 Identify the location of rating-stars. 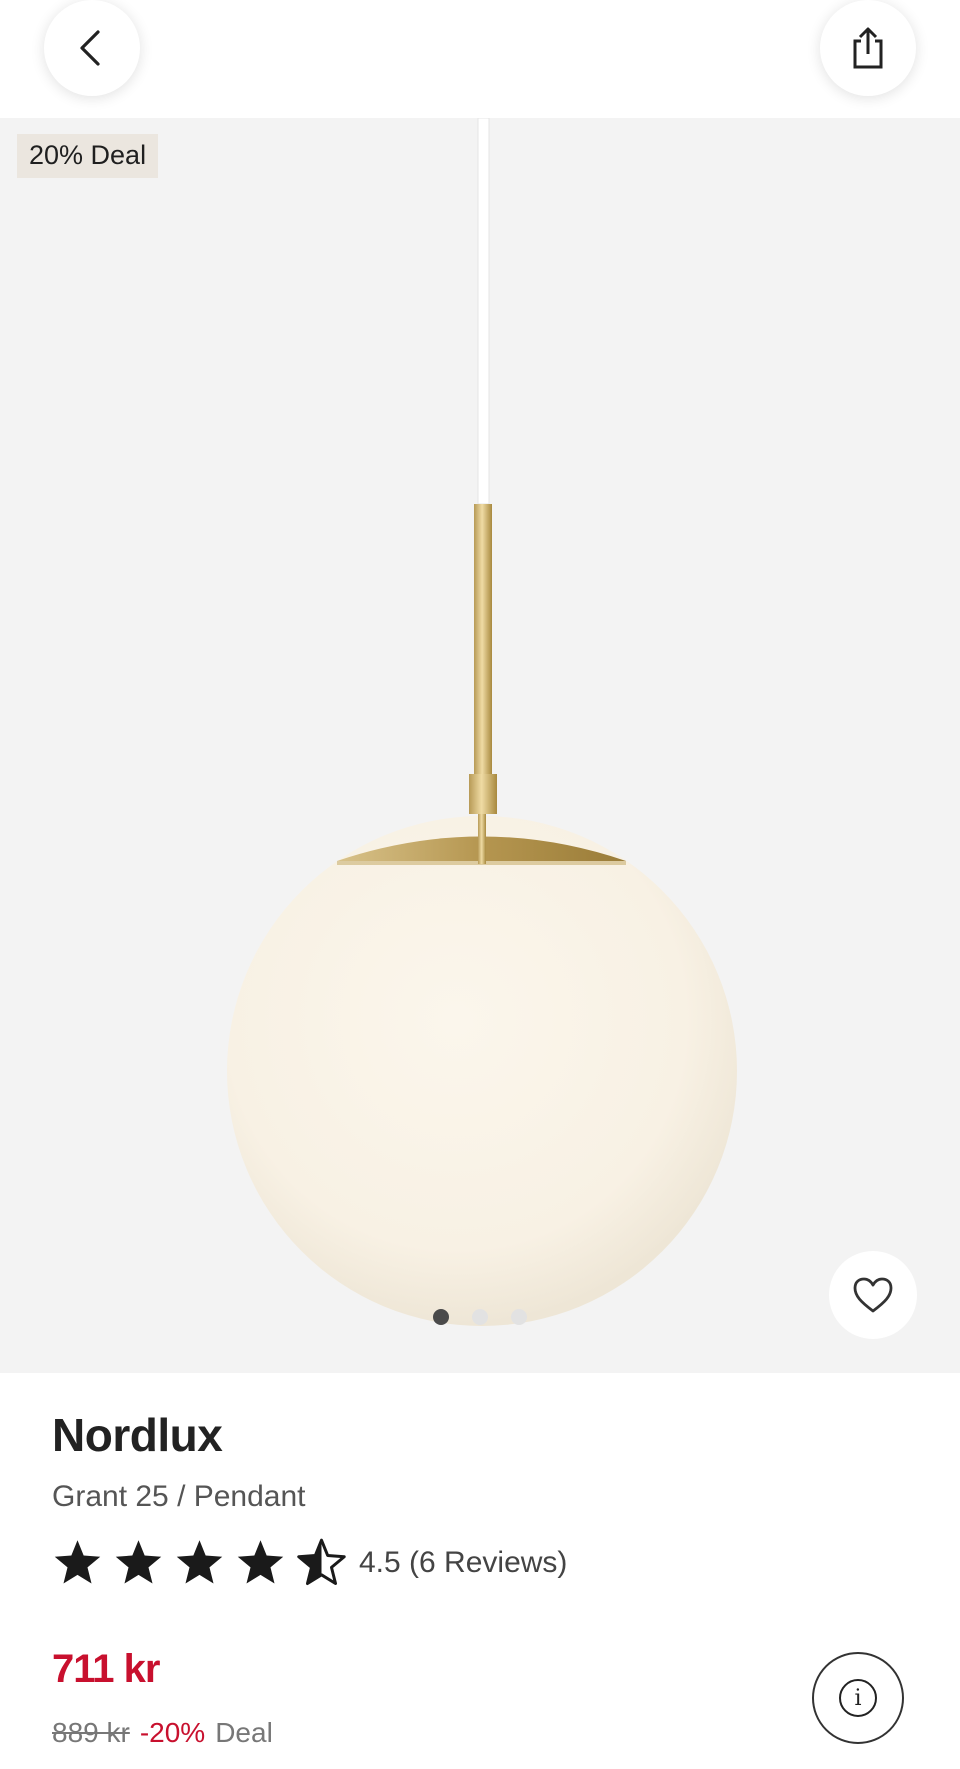
(199, 1562).